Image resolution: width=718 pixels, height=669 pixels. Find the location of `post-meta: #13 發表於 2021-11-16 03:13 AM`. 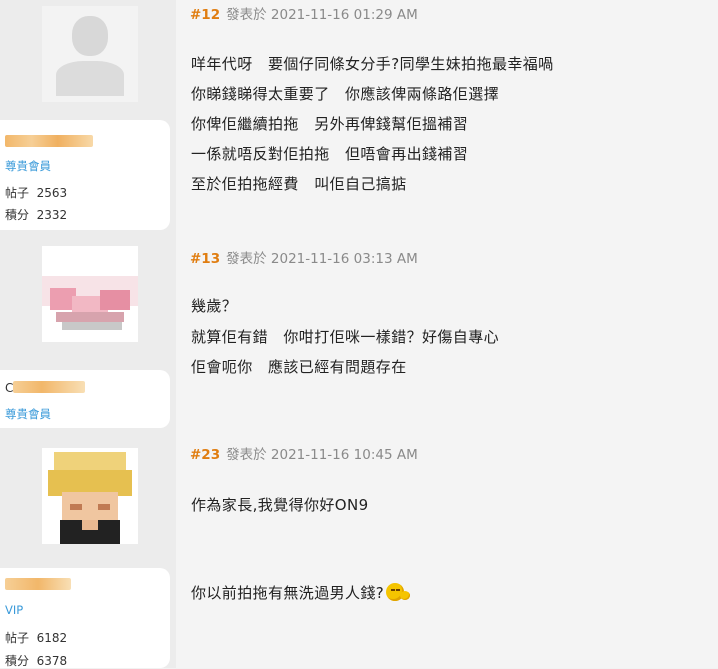

post-meta: #13 發表於 2021-11-16 03:13 AM is located at coordinates (304, 257).